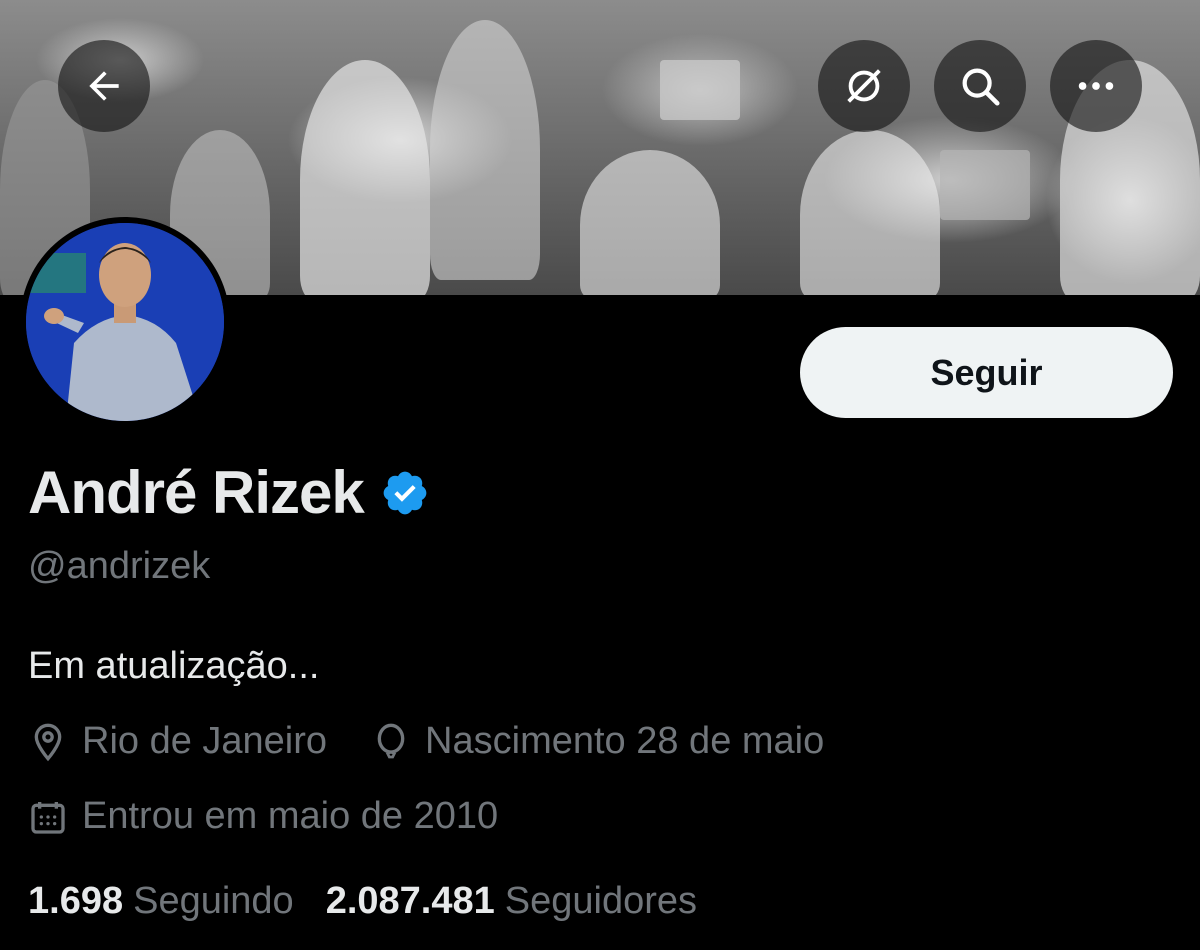 The height and width of the screenshot is (950, 1200). What do you see at coordinates (48, 817) in the screenshot?
I see `calendar-icon` at bounding box center [48, 817].